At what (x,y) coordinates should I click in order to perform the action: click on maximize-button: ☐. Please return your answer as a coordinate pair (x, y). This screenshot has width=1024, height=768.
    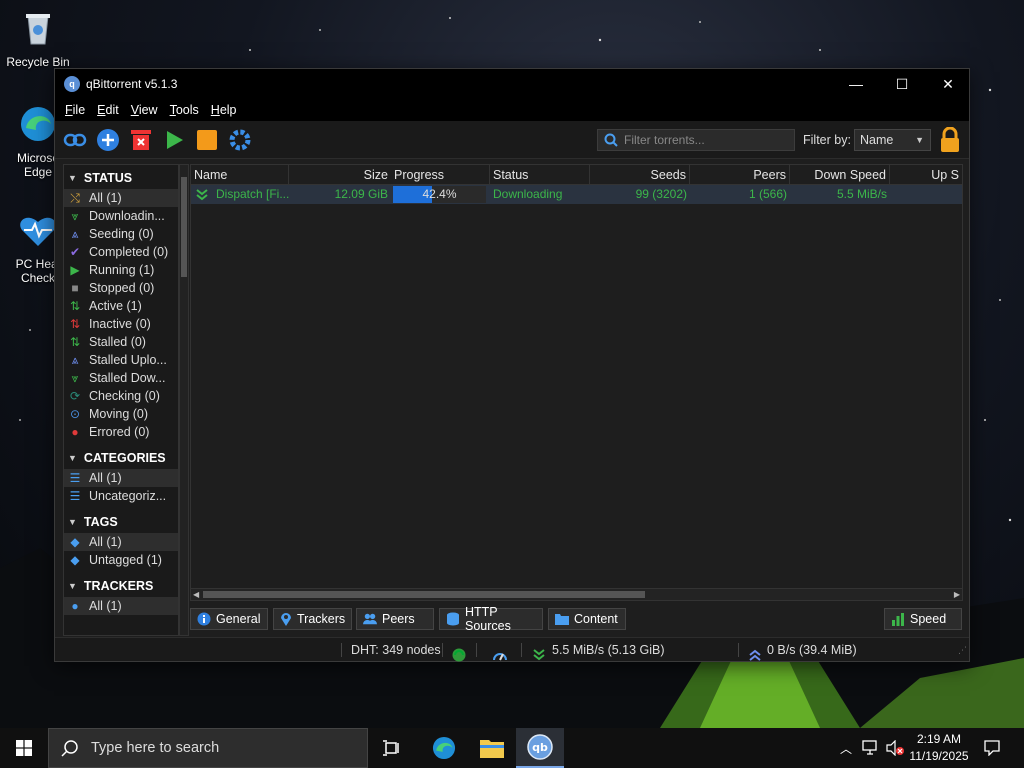
    Looking at the image, I should click on (902, 84).